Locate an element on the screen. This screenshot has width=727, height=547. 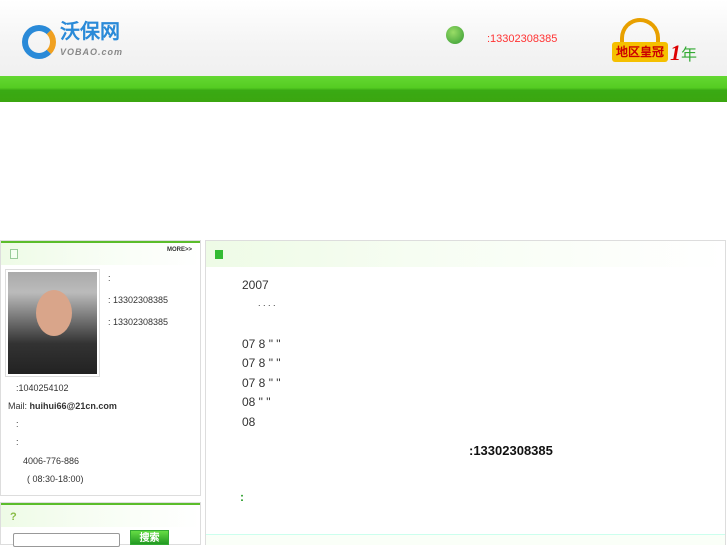
logo-e-icon is located at coordinates (39, 42).